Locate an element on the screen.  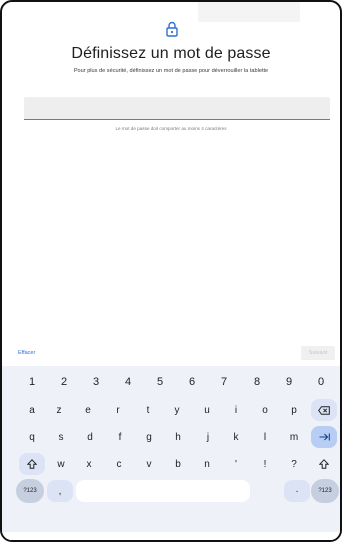
key-q: q is located at coordinates (32, 437).